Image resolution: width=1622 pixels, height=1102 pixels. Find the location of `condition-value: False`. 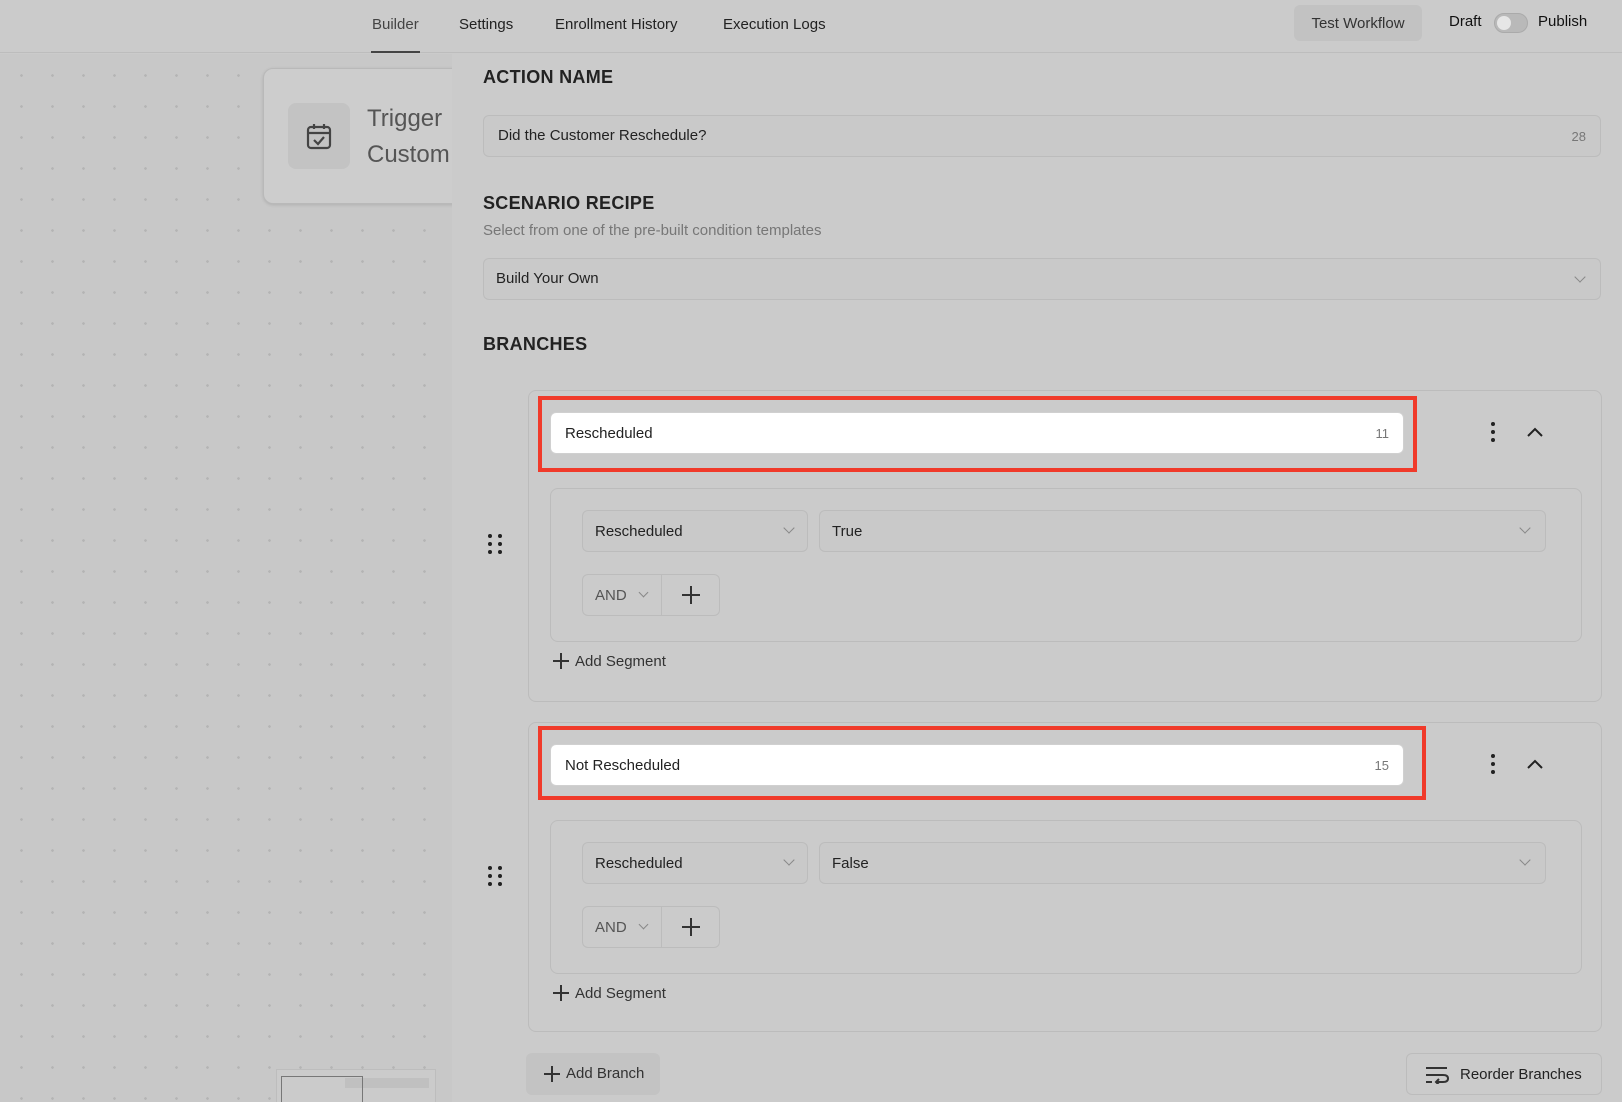

condition-value: False is located at coordinates (850, 863).